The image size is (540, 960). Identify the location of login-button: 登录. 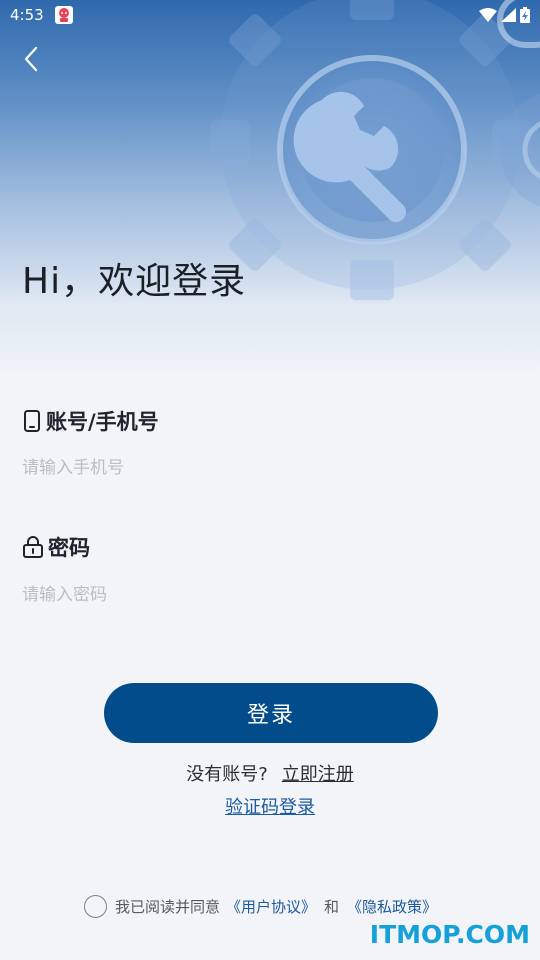
(271, 713).